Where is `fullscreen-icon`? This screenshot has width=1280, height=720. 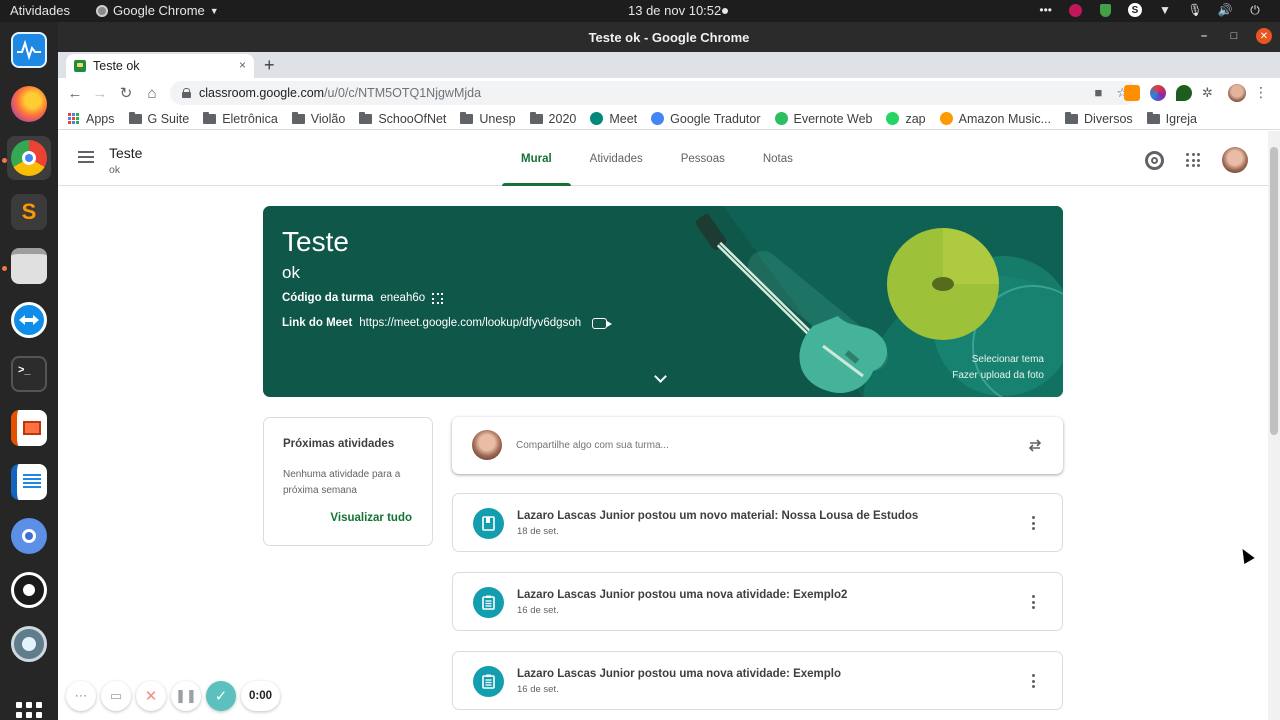
fullscreen-icon is located at coordinates (438, 298).